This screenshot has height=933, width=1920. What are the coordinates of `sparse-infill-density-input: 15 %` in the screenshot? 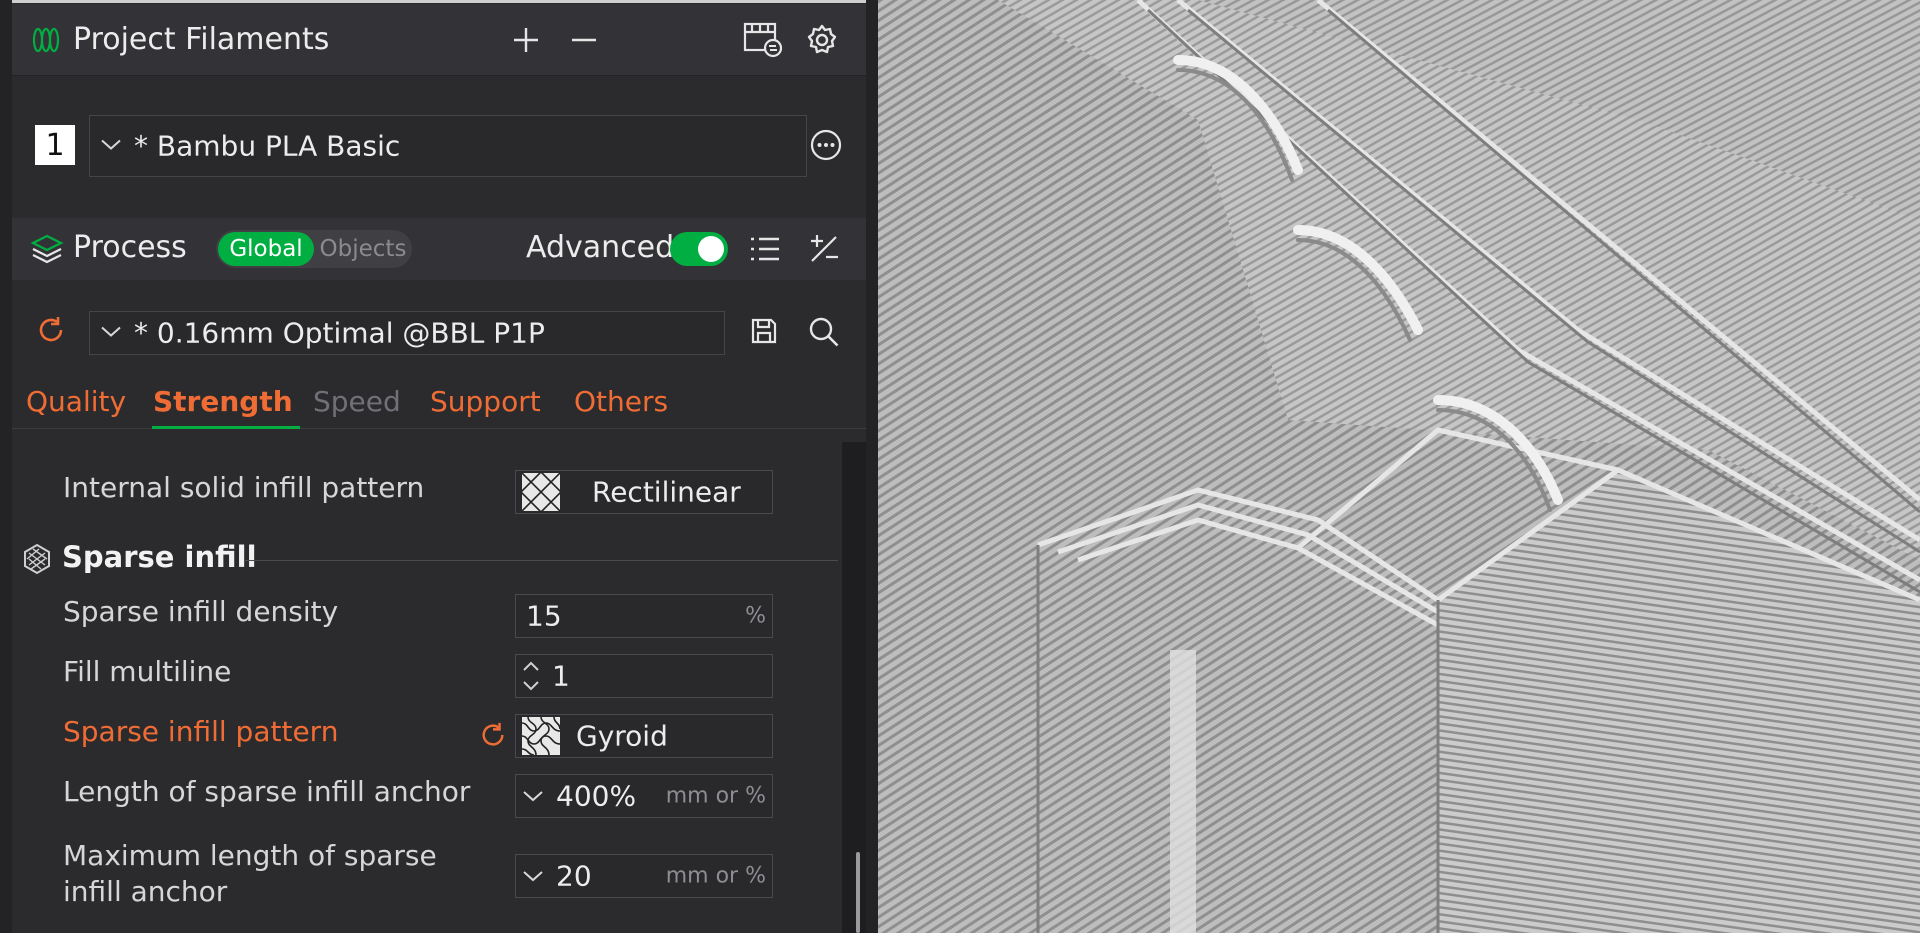 It's located at (644, 616).